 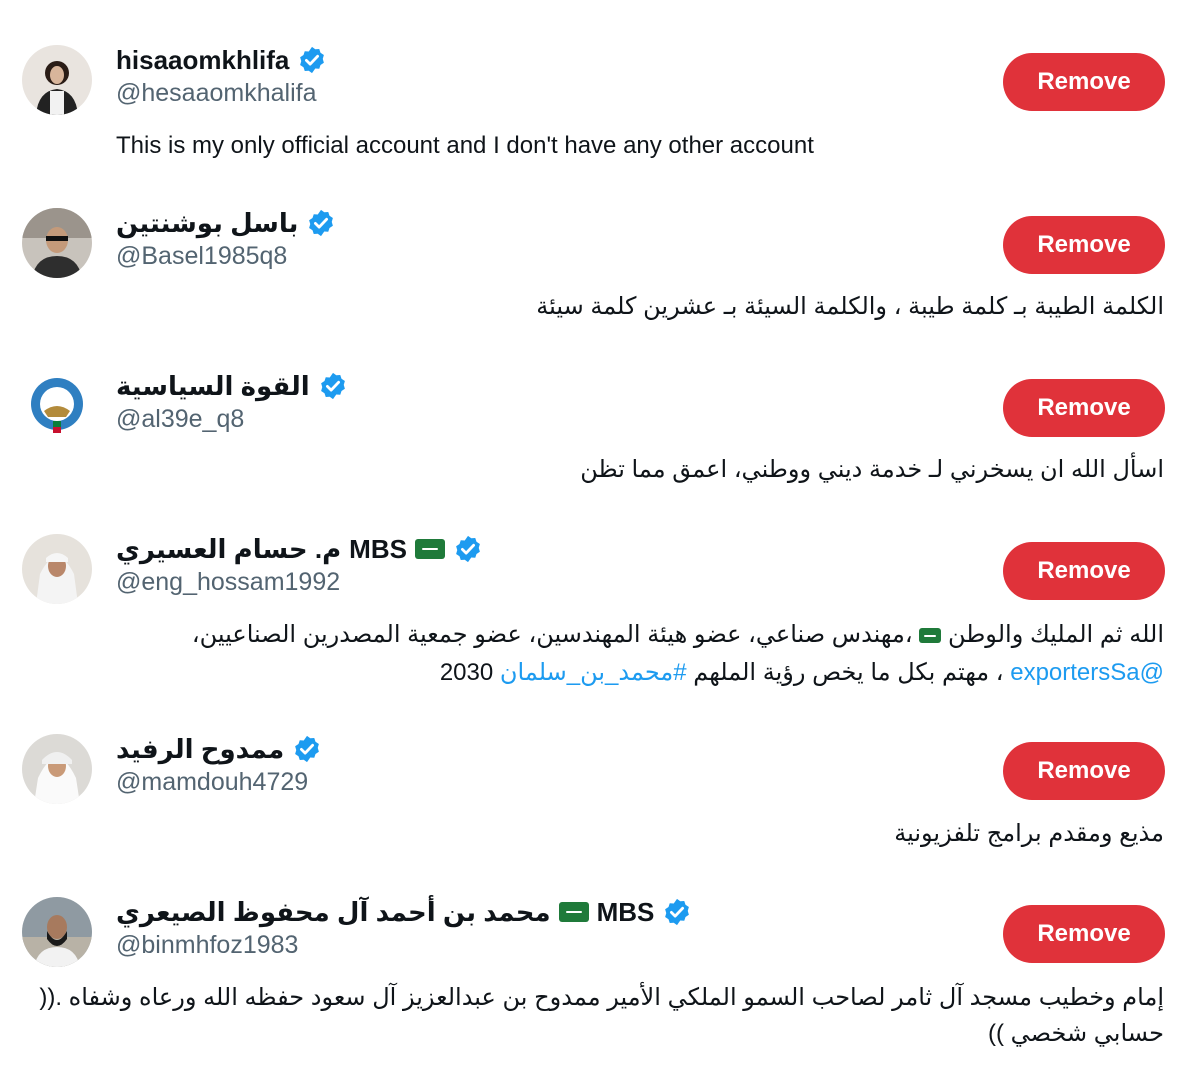 What do you see at coordinates (202, 60) in the screenshot?
I see `display-name: hisaaomkhlifa` at bounding box center [202, 60].